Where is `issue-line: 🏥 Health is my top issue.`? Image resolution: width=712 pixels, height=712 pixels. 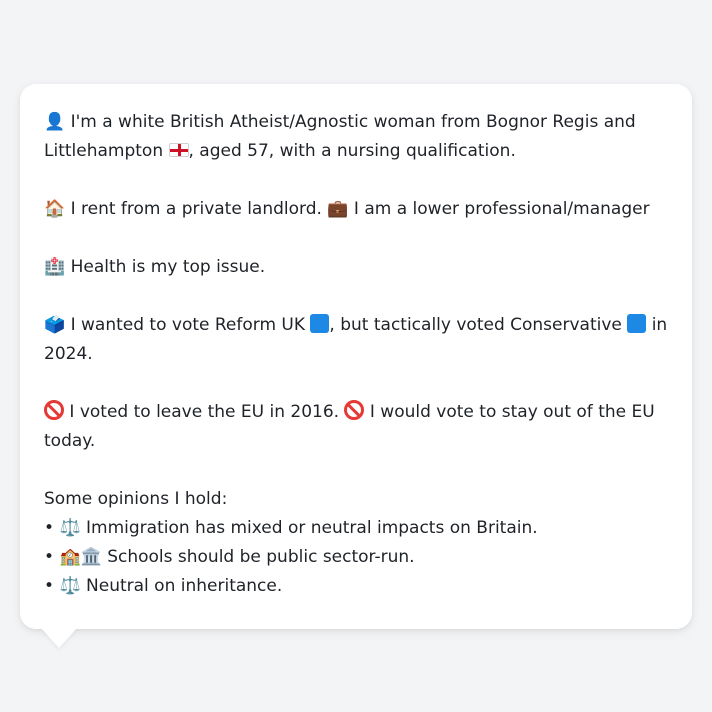 issue-line: 🏥 Health is my top issue. is located at coordinates (356, 267).